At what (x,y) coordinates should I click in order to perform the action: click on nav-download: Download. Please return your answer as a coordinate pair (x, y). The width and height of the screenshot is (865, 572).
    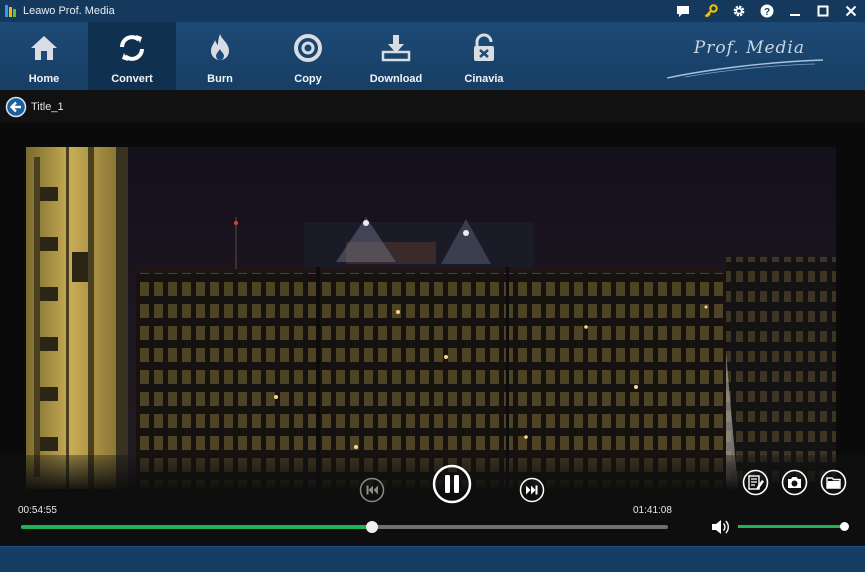
    Looking at the image, I should click on (396, 56).